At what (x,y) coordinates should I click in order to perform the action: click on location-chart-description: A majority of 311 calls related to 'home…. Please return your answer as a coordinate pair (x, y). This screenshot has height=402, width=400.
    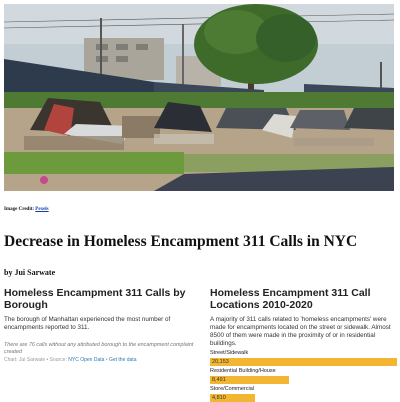
    Looking at the image, I should click on (300, 331).